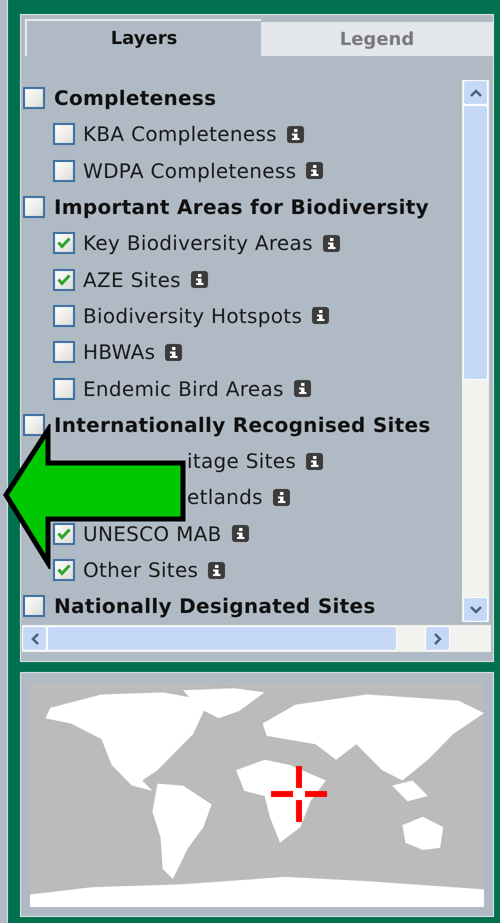 The height and width of the screenshot is (923, 500). Describe the element at coordinates (198, 244) in the screenshot. I see `layer-label: Key Biodiversity Areas` at that location.